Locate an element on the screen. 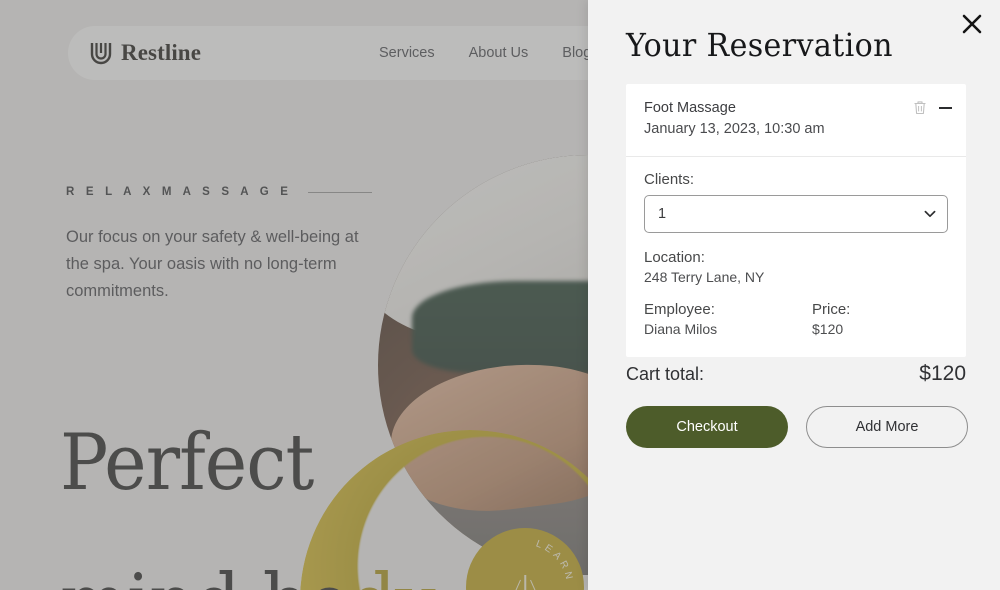 The height and width of the screenshot is (590, 1000). employee-price-row: Employee: Diana Milos Price: $120 is located at coordinates (796, 319).